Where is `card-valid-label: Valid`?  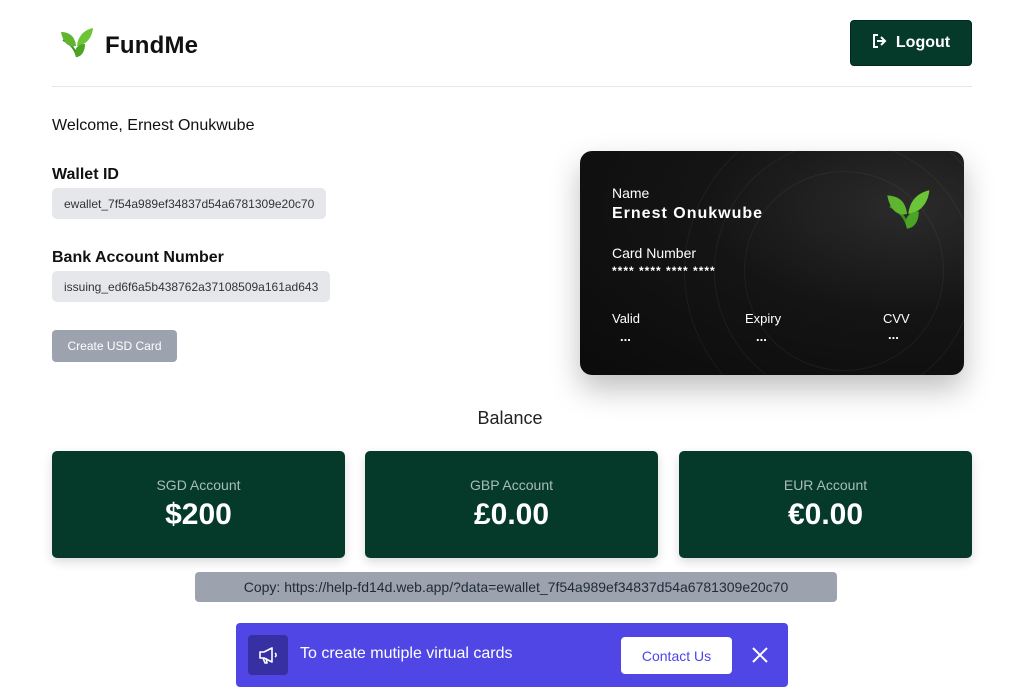
card-valid-label: Valid is located at coordinates (626, 318).